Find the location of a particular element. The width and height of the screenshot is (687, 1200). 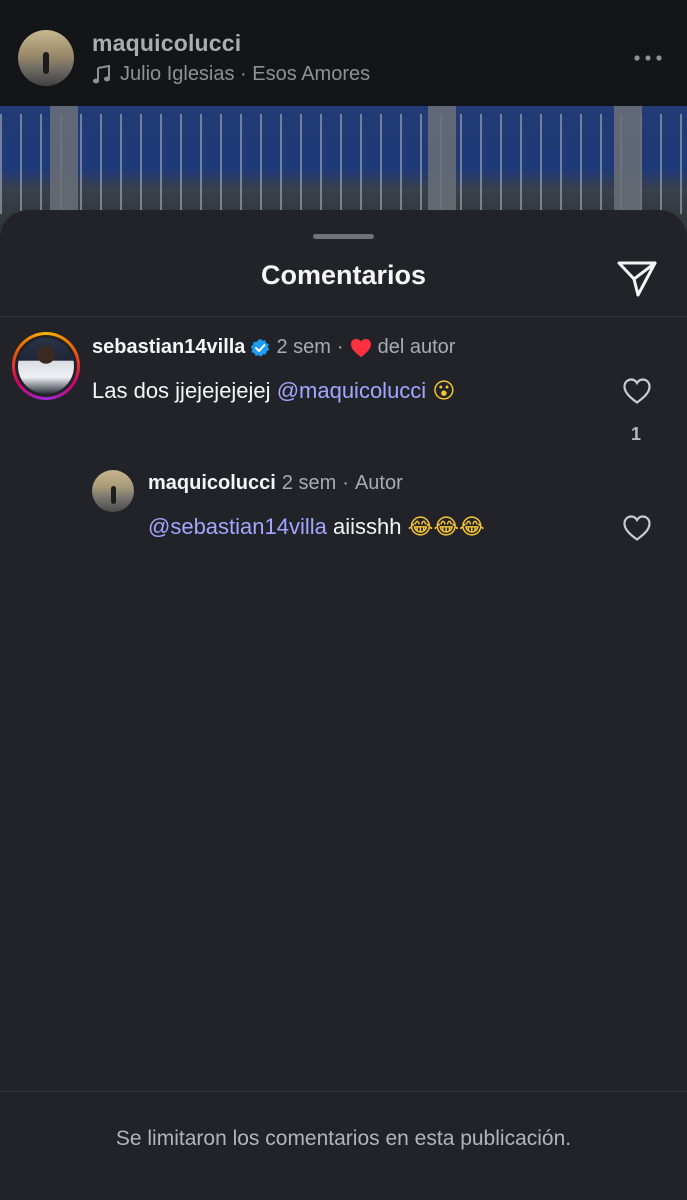

replier-avatar is located at coordinates (113, 491).